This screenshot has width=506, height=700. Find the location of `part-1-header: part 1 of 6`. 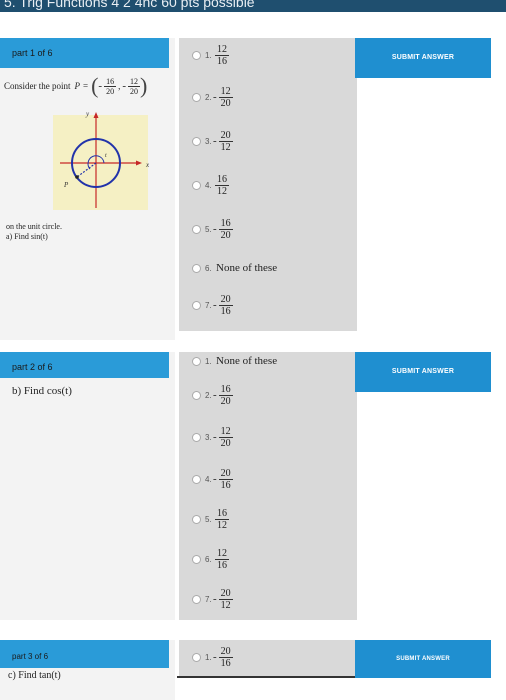

part-1-header: part 1 of 6 is located at coordinates (84, 53).